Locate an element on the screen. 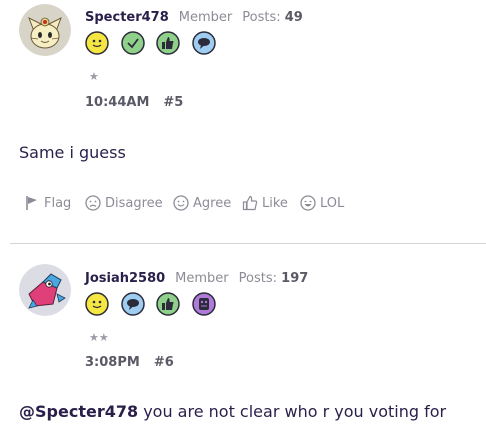 This screenshot has height=443, width=486. rank-stars: ★ is located at coordinates (94, 76).